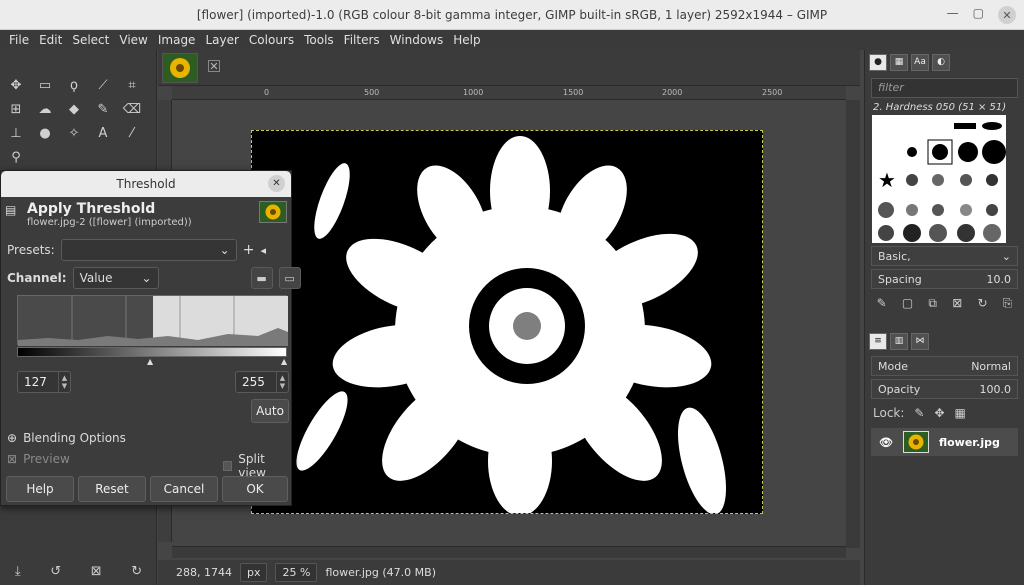 Image resolution: width=1024 pixels, height=585 pixels. What do you see at coordinates (152, 320) in the screenshot?
I see `histogram` at bounding box center [152, 320].